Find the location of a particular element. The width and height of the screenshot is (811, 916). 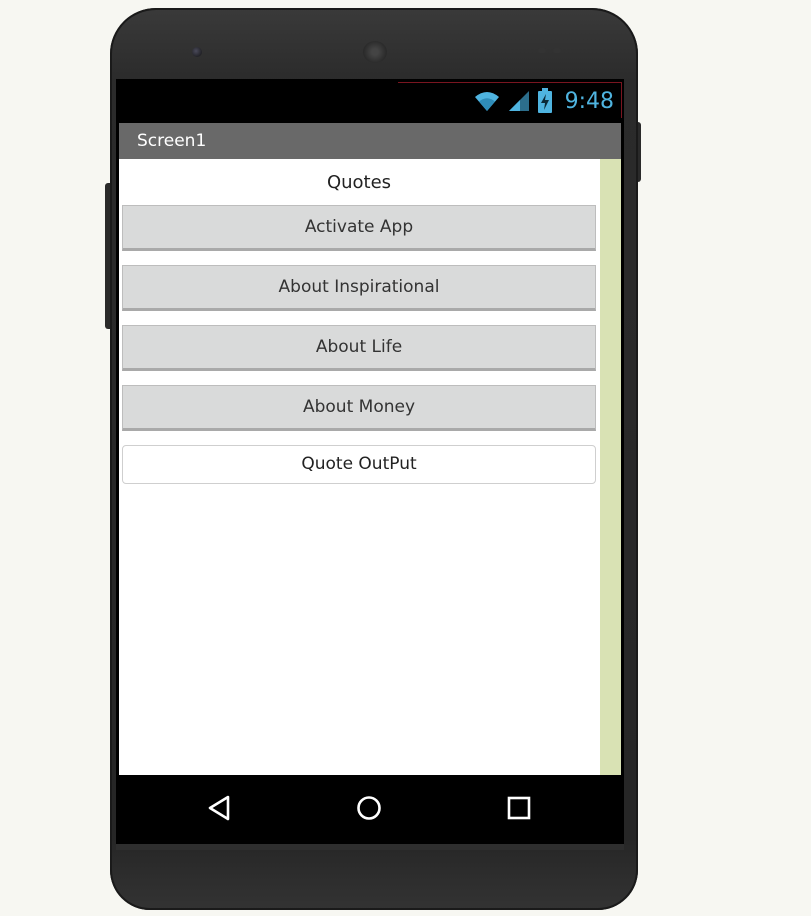

front-camera-icon is located at coordinates (197, 52).